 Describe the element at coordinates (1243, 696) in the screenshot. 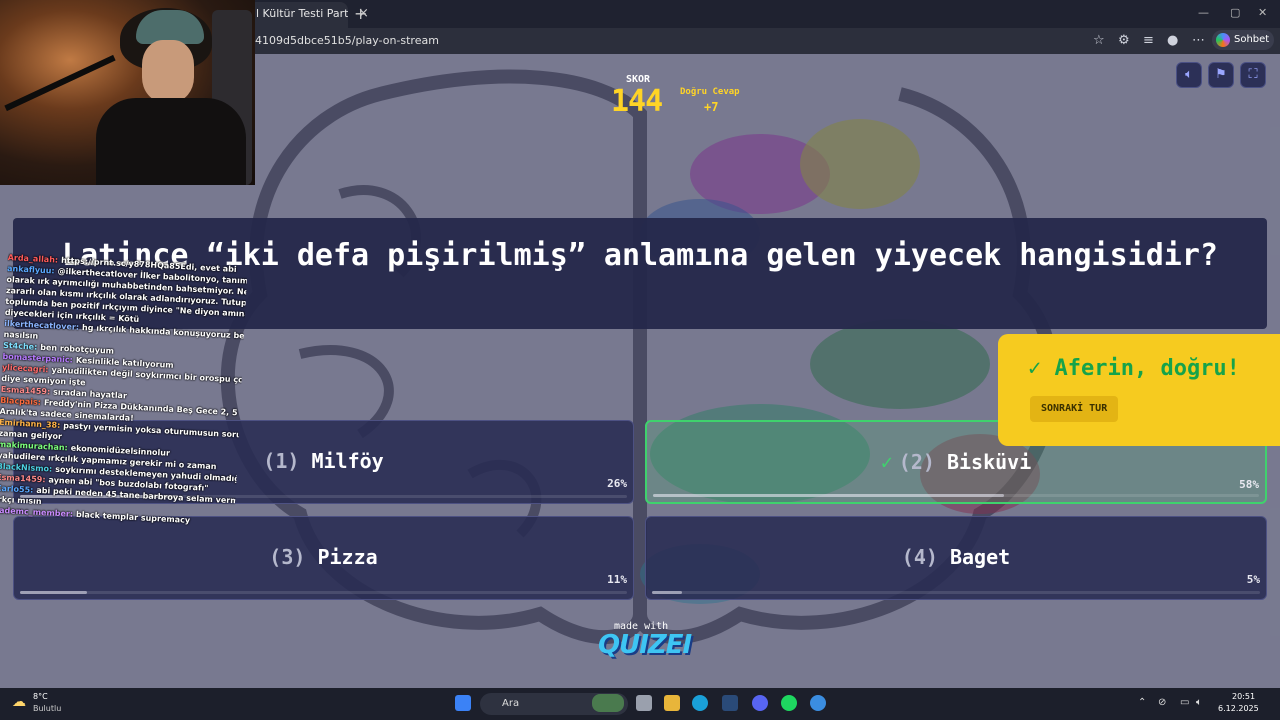

I see `clock-time: 20:51` at that location.